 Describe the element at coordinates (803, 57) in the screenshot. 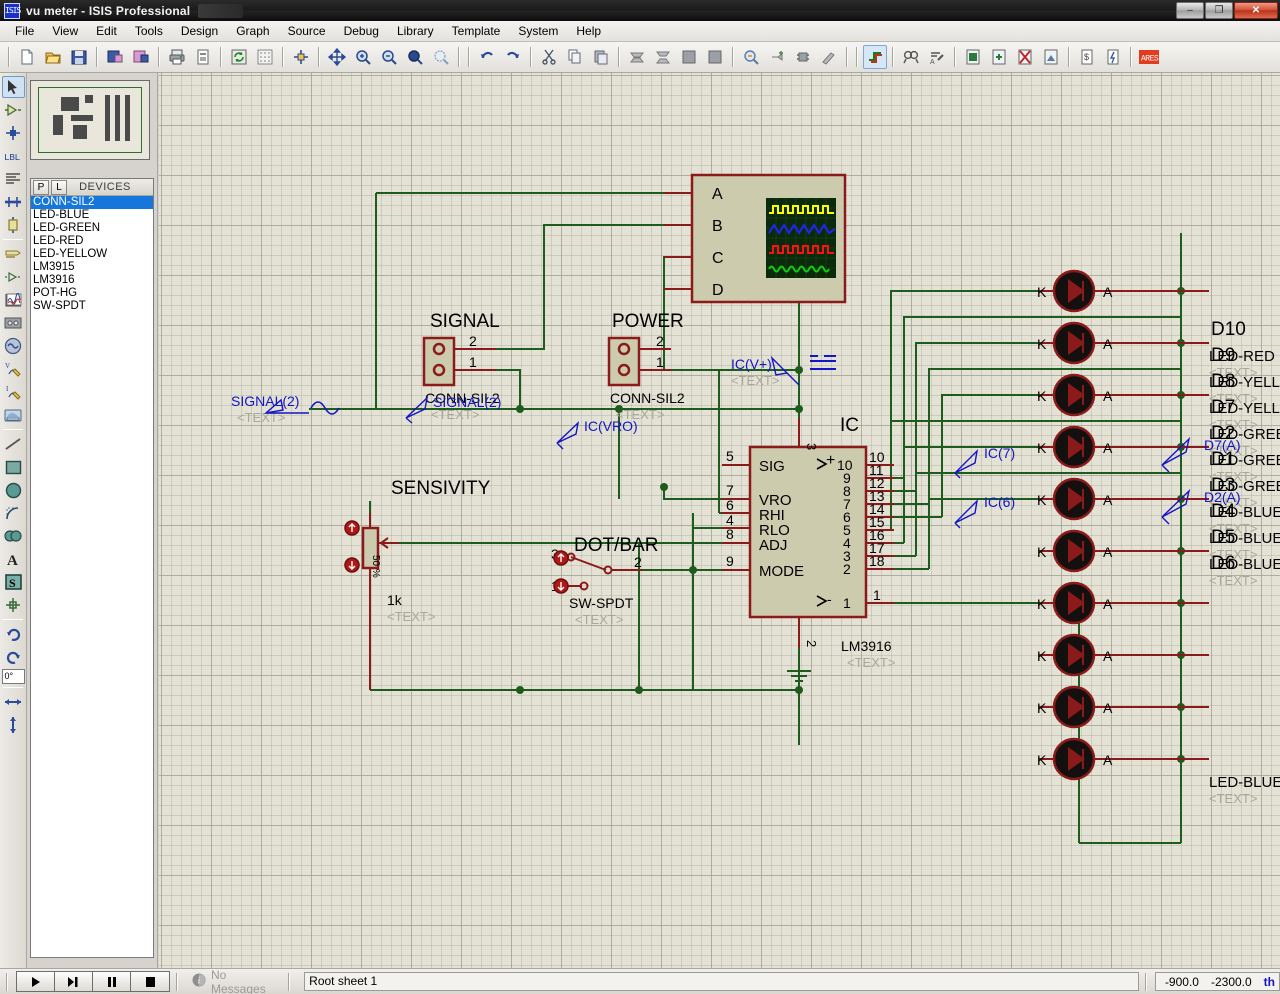

I see `packaging-tool-icon` at that location.